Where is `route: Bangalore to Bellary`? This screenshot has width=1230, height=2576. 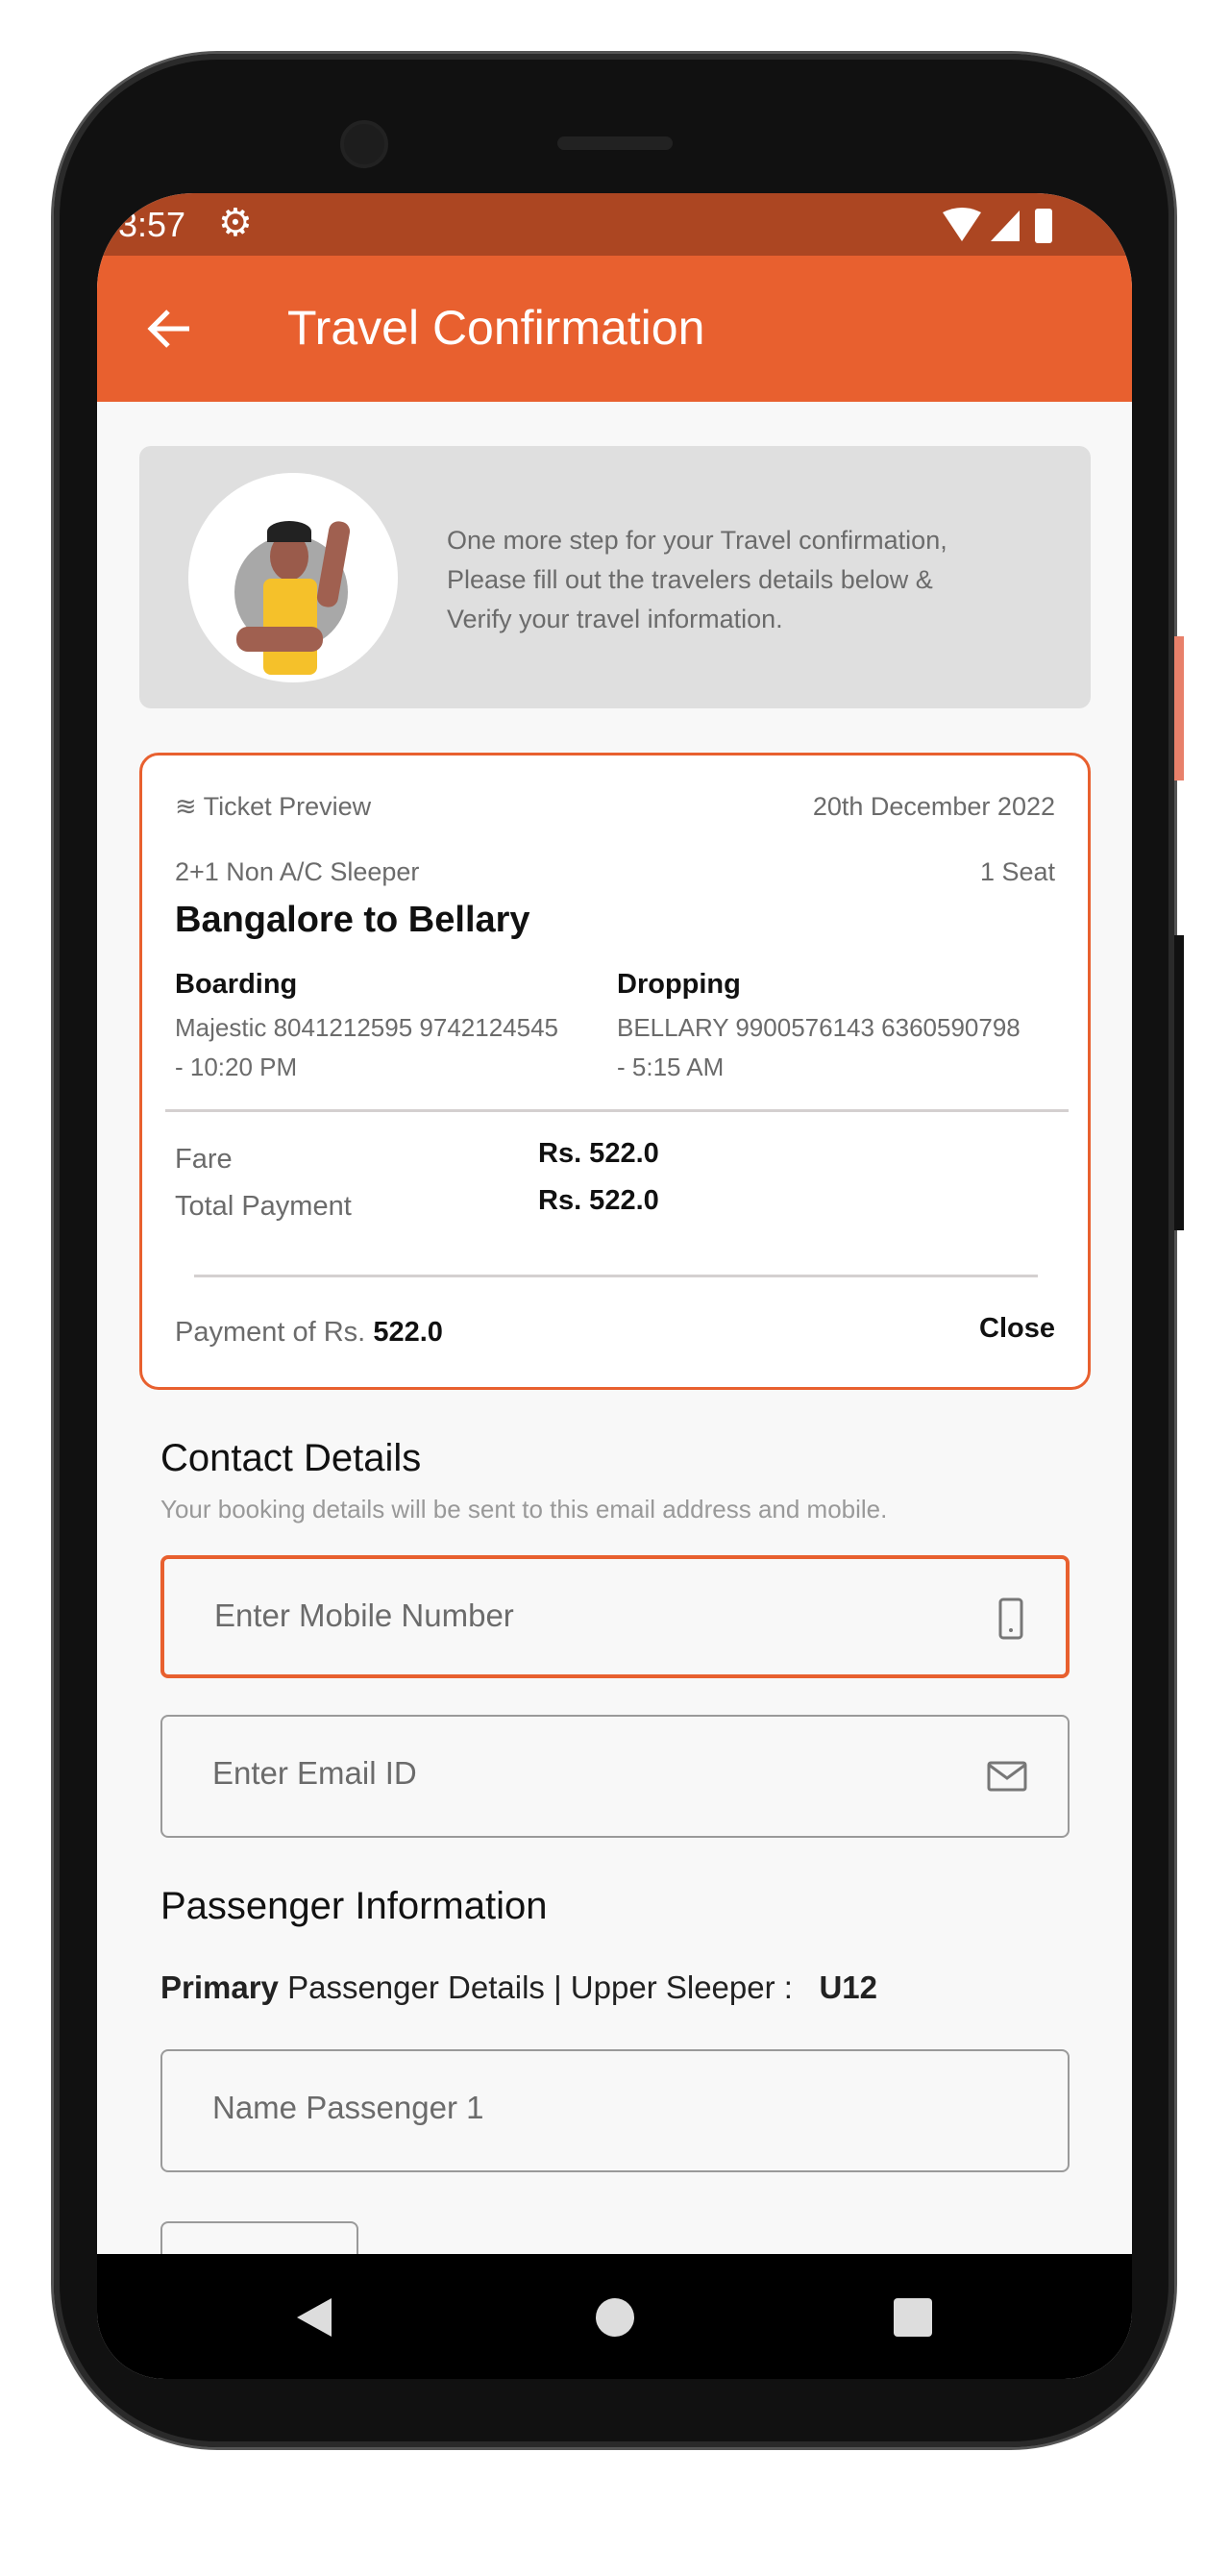
route: Bangalore to Bellary is located at coordinates (353, 920).